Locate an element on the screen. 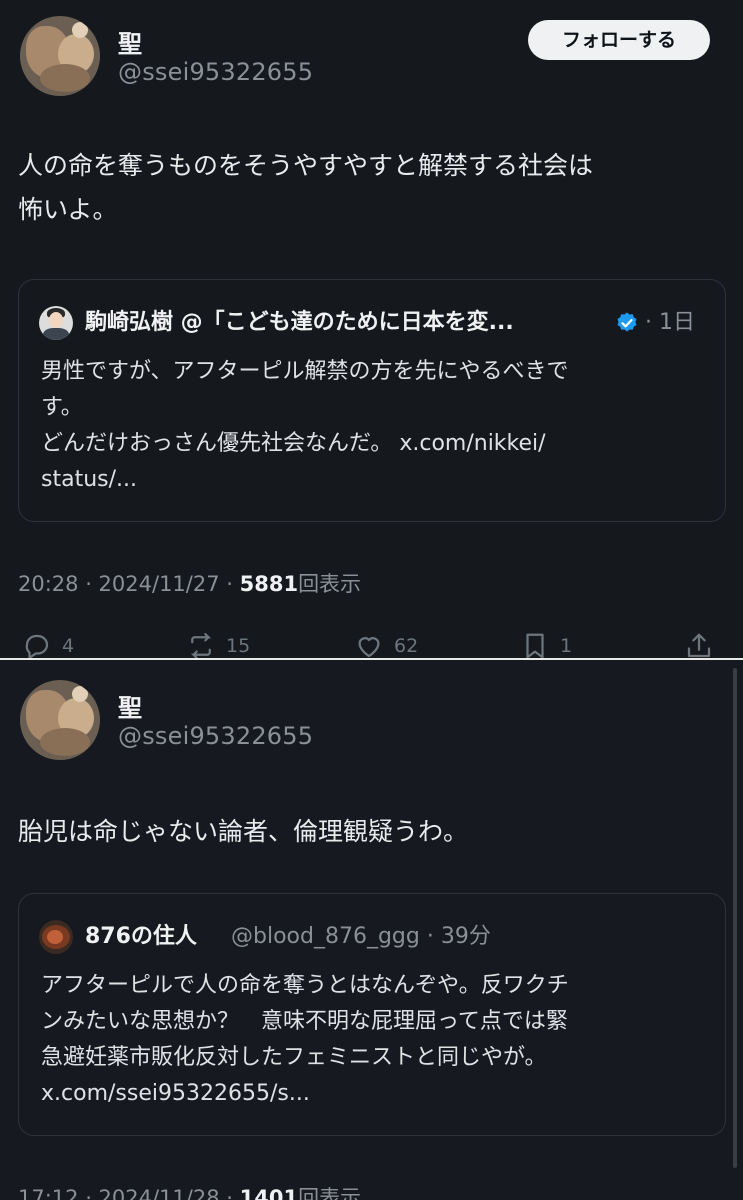  quoted-post-header: 876の住人 @blood_876_ggg · 39分 is located at coordinates (374, 937).